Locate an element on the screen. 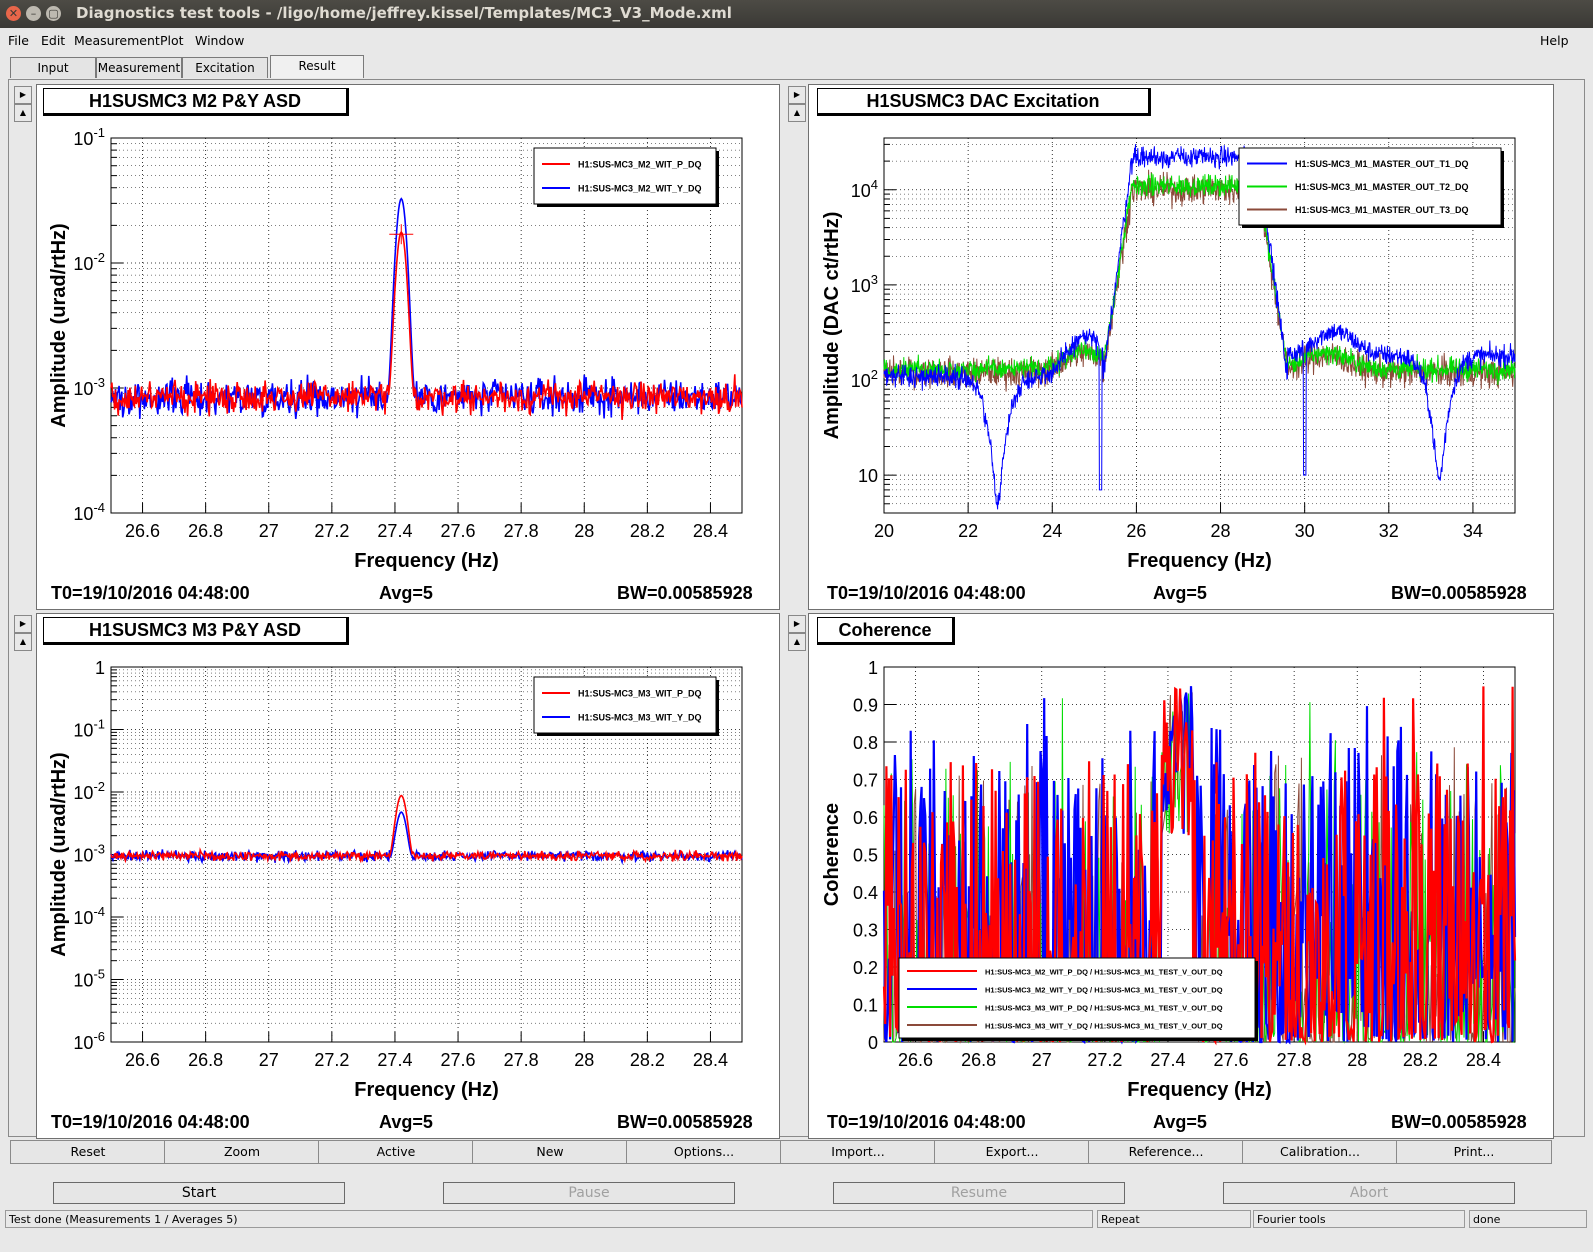 The image size is (1593, 1252). tab-result: Result is located at coordinates (317, 66).